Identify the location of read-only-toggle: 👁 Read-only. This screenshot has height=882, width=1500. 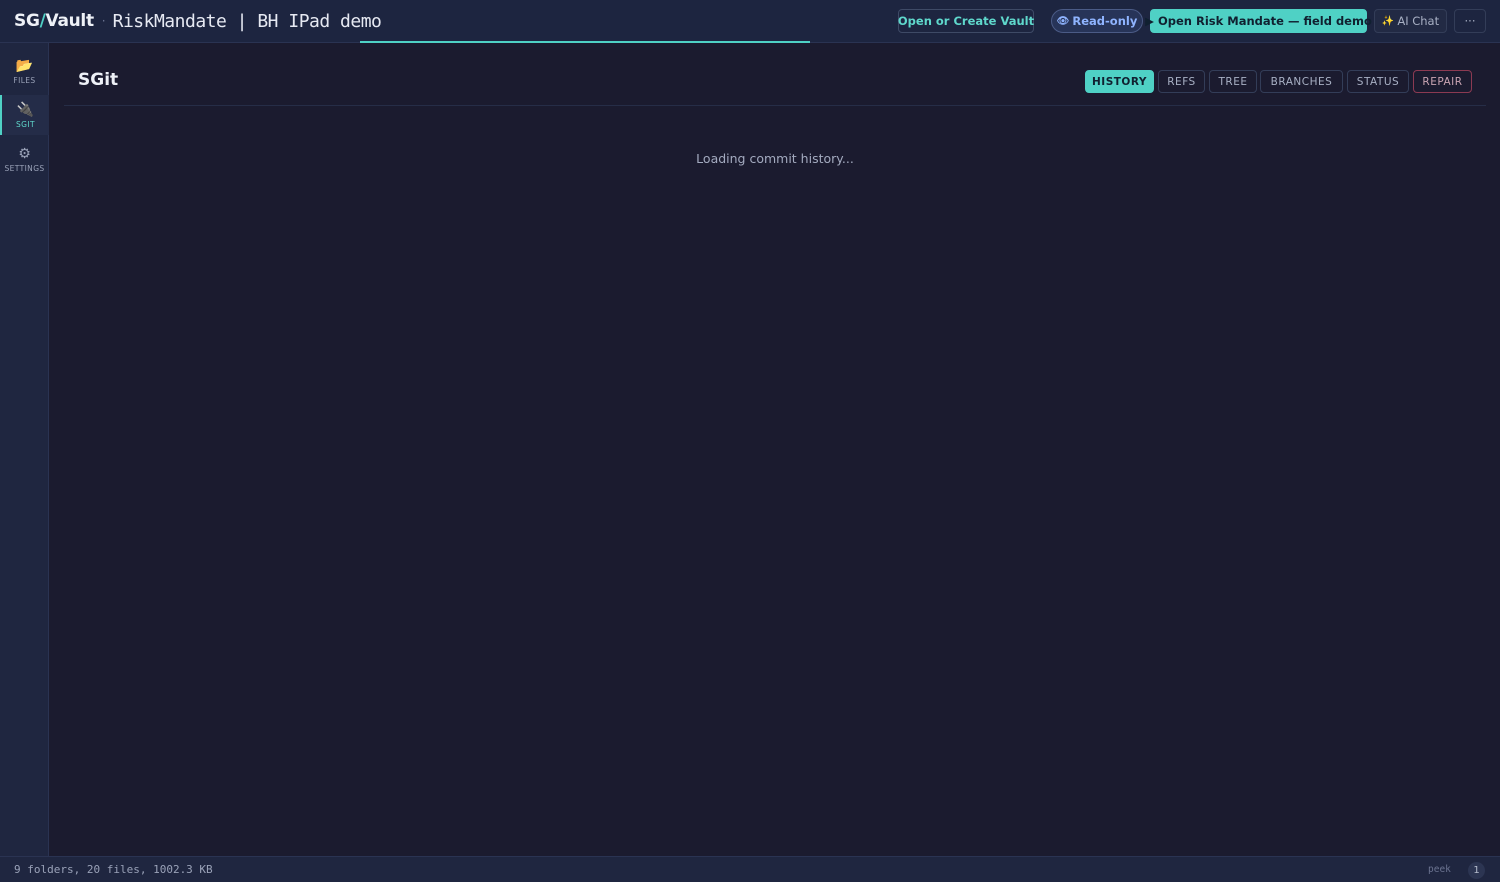
(1097, 21).